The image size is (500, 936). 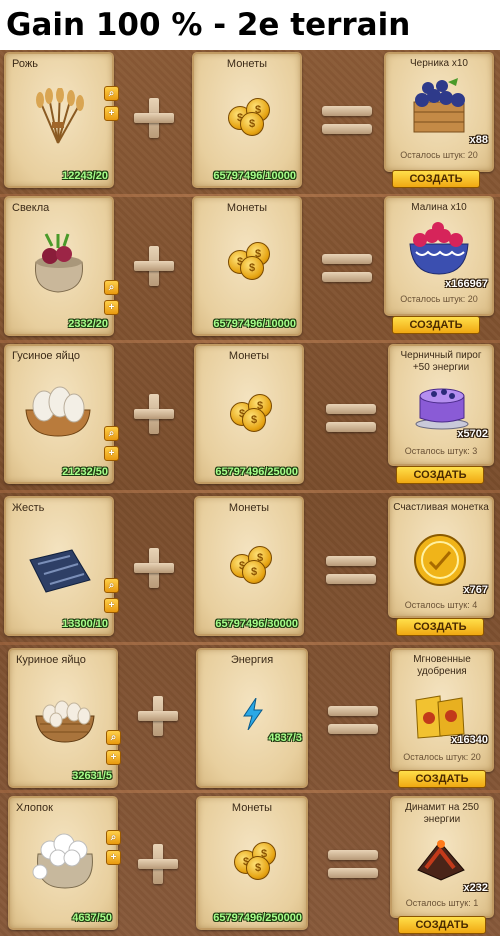 I want to click on ingredient-card: Жесть 13300/10, so click(x=59, y=566).